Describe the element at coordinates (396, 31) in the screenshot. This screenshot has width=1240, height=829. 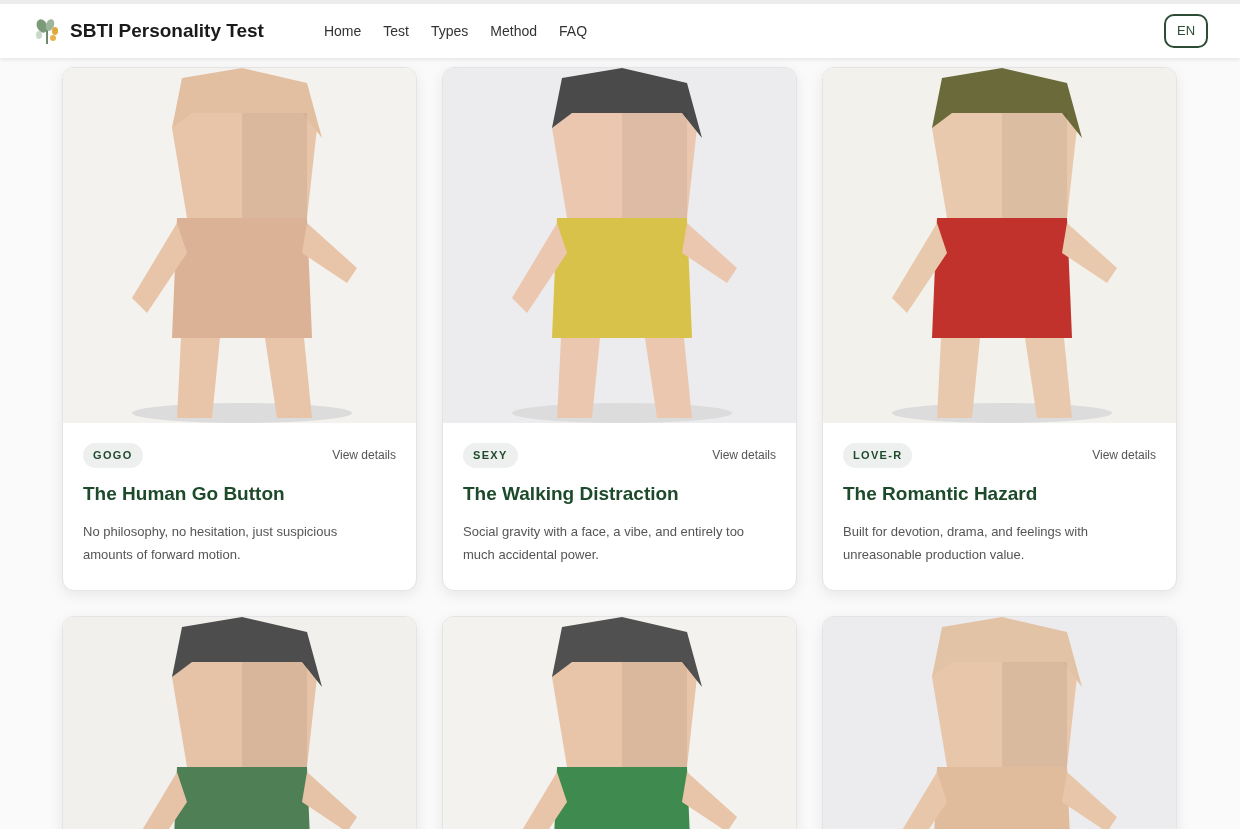
I see `nav-link: Test` at that location.